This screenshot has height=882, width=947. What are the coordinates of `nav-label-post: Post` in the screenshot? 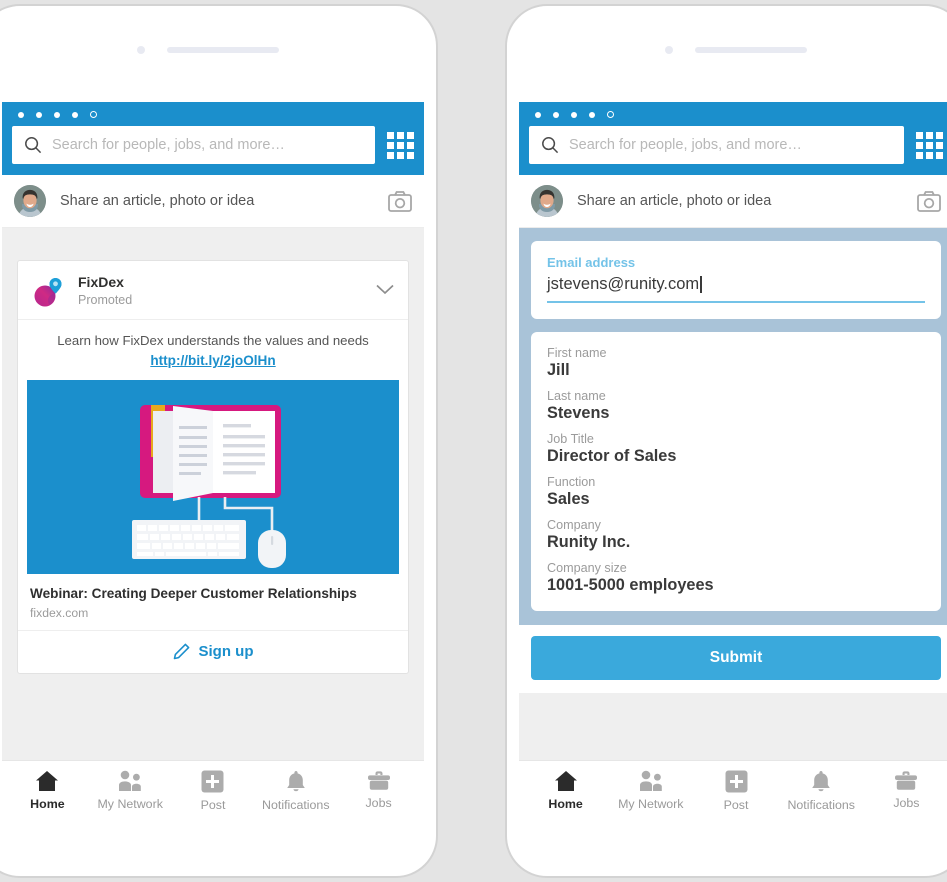 It's located at (213, 805).